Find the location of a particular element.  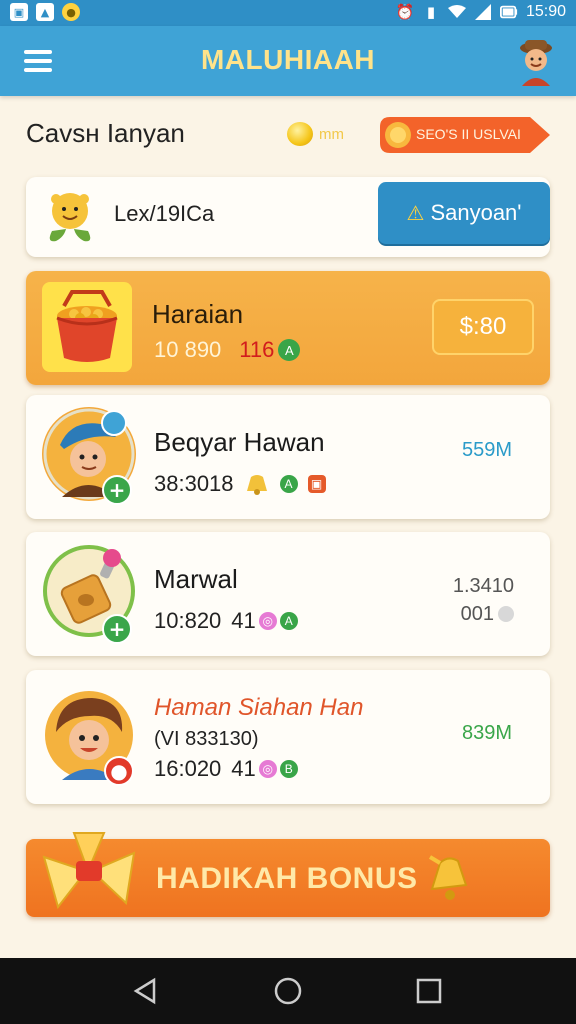

battery-icon is located at coordinates (508, 12).